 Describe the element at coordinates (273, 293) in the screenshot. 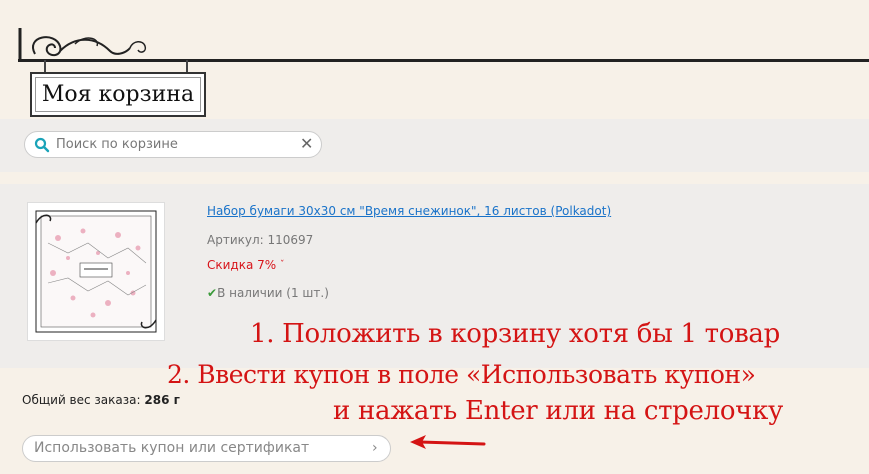

I see `stock-label: В наличии (1 шт.)` at that location.